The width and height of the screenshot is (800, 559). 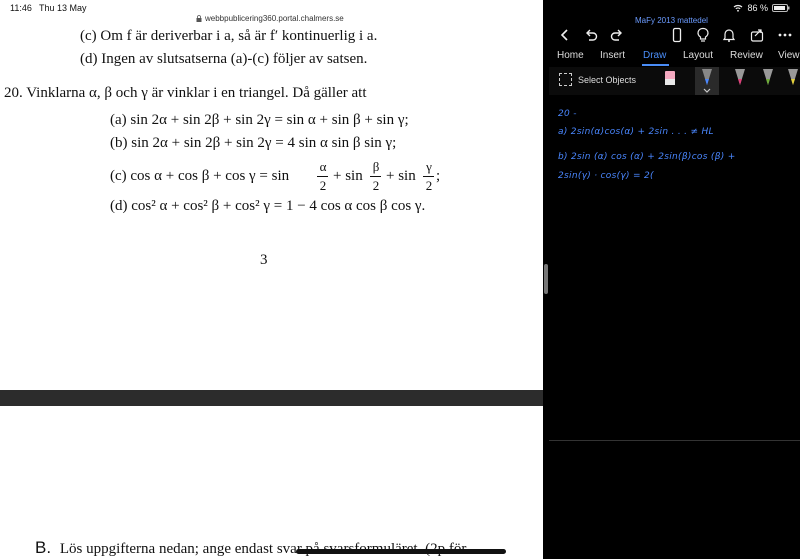 I want to click on address-bar: webbpublicering360.portal.chalmers.se, so click(x=270, y=18).